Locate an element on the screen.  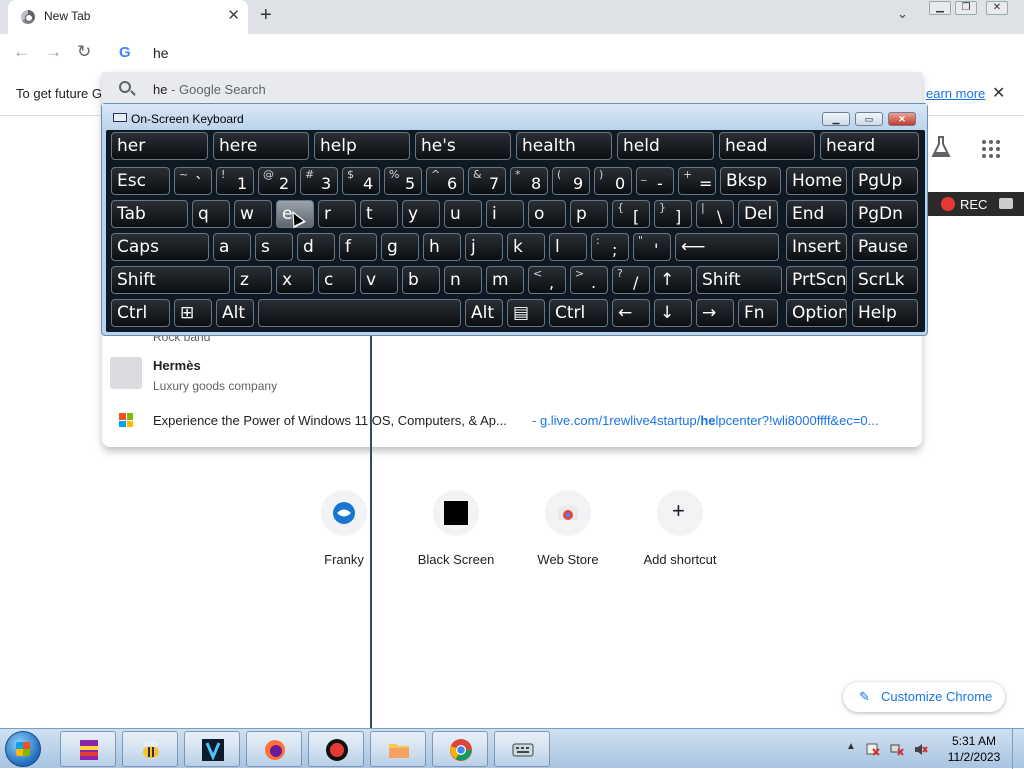
key-8: * 8 is located at coordinates (529, 181).